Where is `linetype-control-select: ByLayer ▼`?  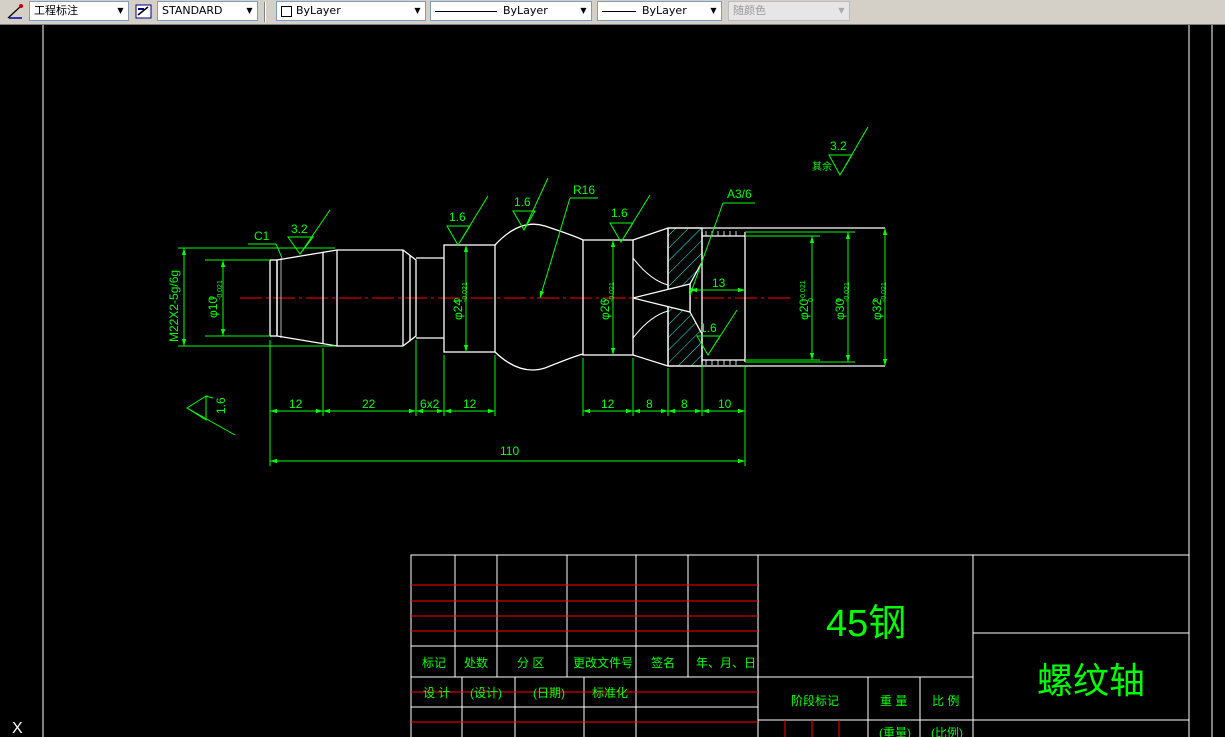
linetype-control-select: ByLayer ▼ is located at coordinates (511, 11).